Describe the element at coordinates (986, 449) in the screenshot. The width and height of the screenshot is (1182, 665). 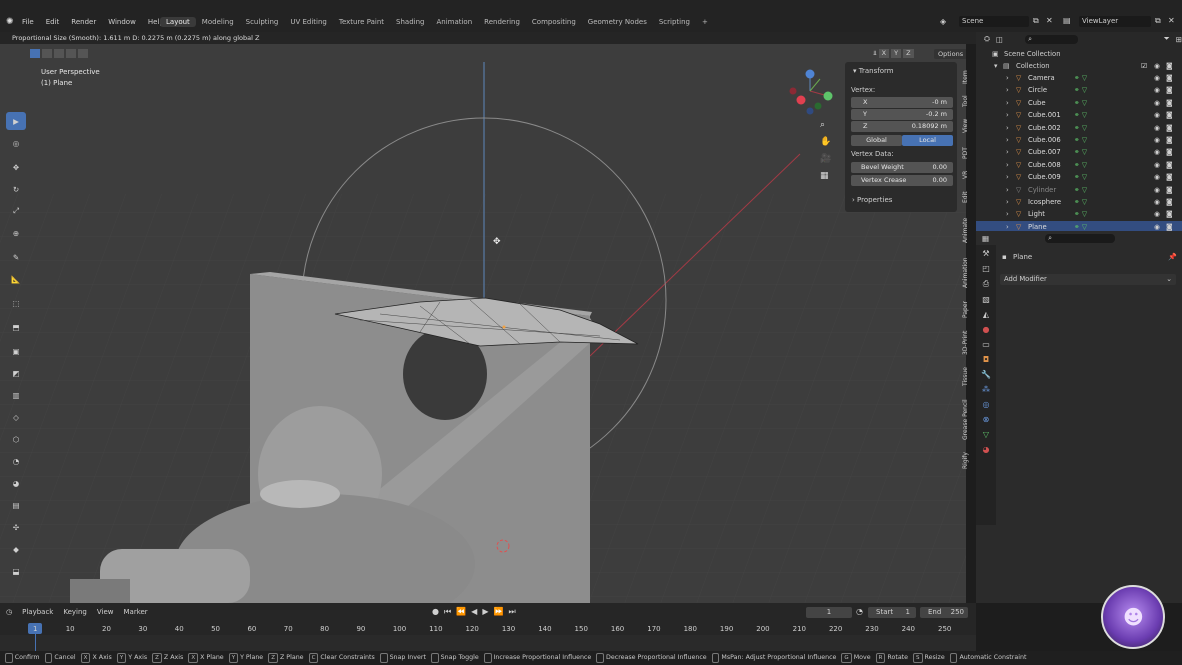
I see `material-props-icon: ◕` at that location.